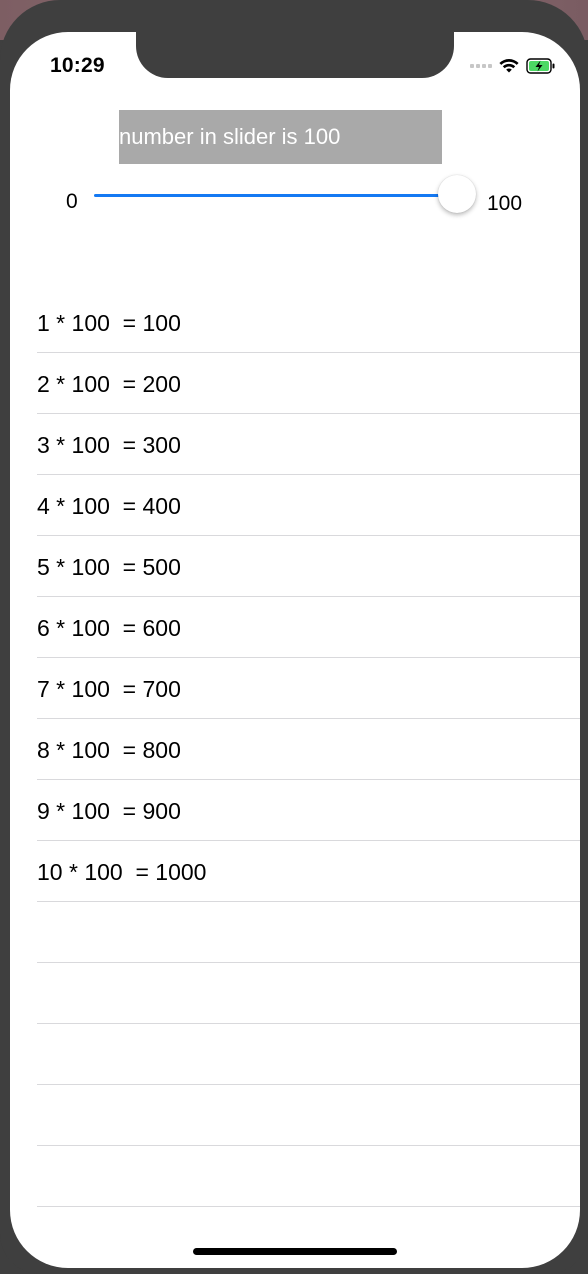 The image size is (588, 1274). What do you see at coordinates (308, 444) in the screenshot?
I see `table-row: 3 * 100 = 300` at bounding box center [308, 444].